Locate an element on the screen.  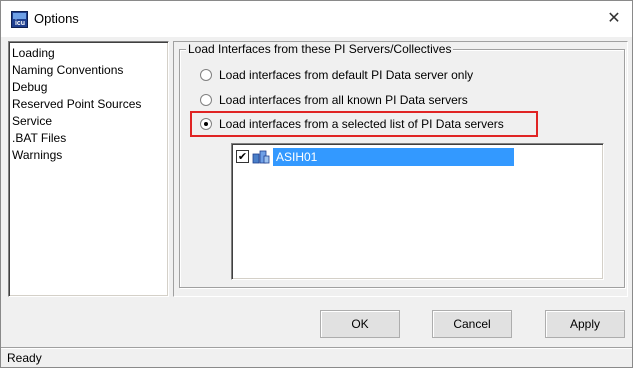
sidebar-item-warnings: Warnings is located at coordinates (90, 155).